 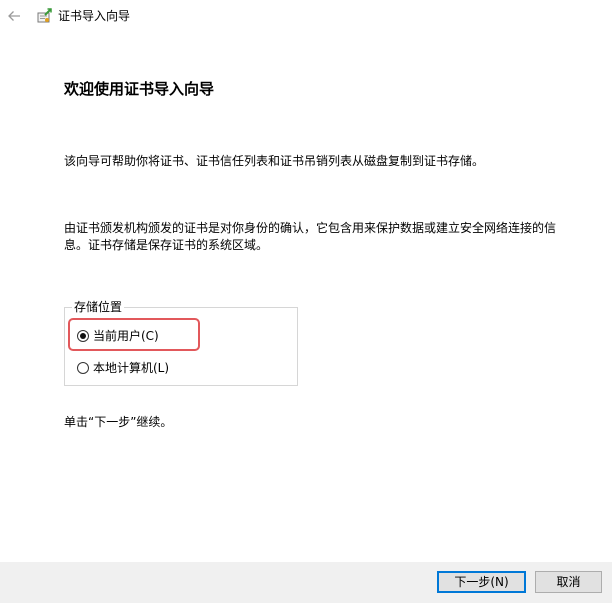 I want to click on certificate-wizard-icon, so click(x=45, y=16).